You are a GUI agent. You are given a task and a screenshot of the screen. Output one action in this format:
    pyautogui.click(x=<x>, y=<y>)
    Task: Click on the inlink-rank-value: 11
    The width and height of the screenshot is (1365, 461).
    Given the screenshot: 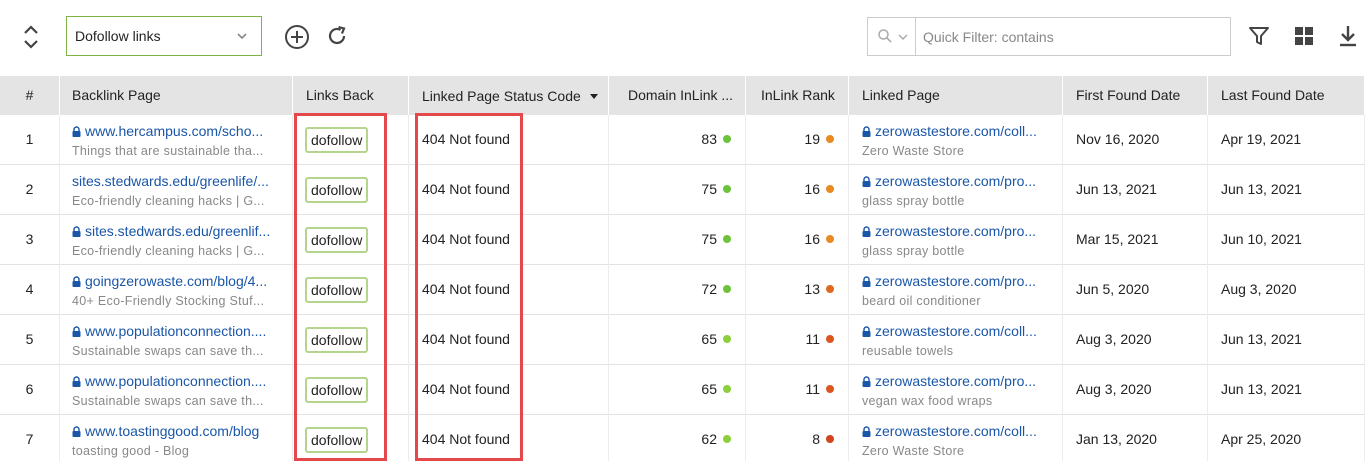 What is the action you would take?
    pyautogui.click(x=819, y=339)
    